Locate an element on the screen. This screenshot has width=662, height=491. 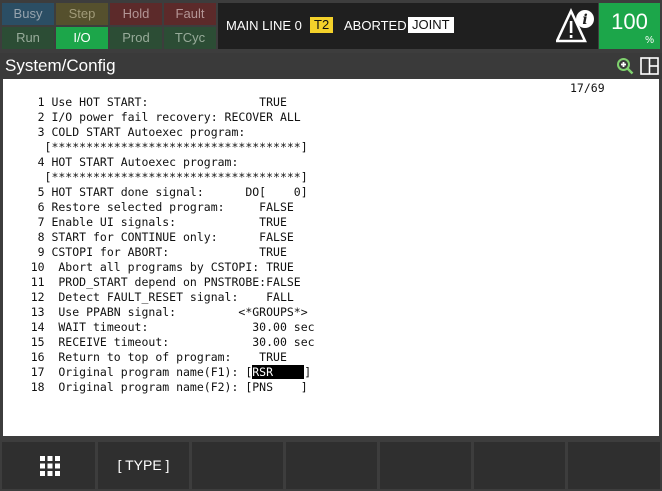
config-line: 5 HOT START done signal: DO[ 0] is located at coordinates (155, 192).